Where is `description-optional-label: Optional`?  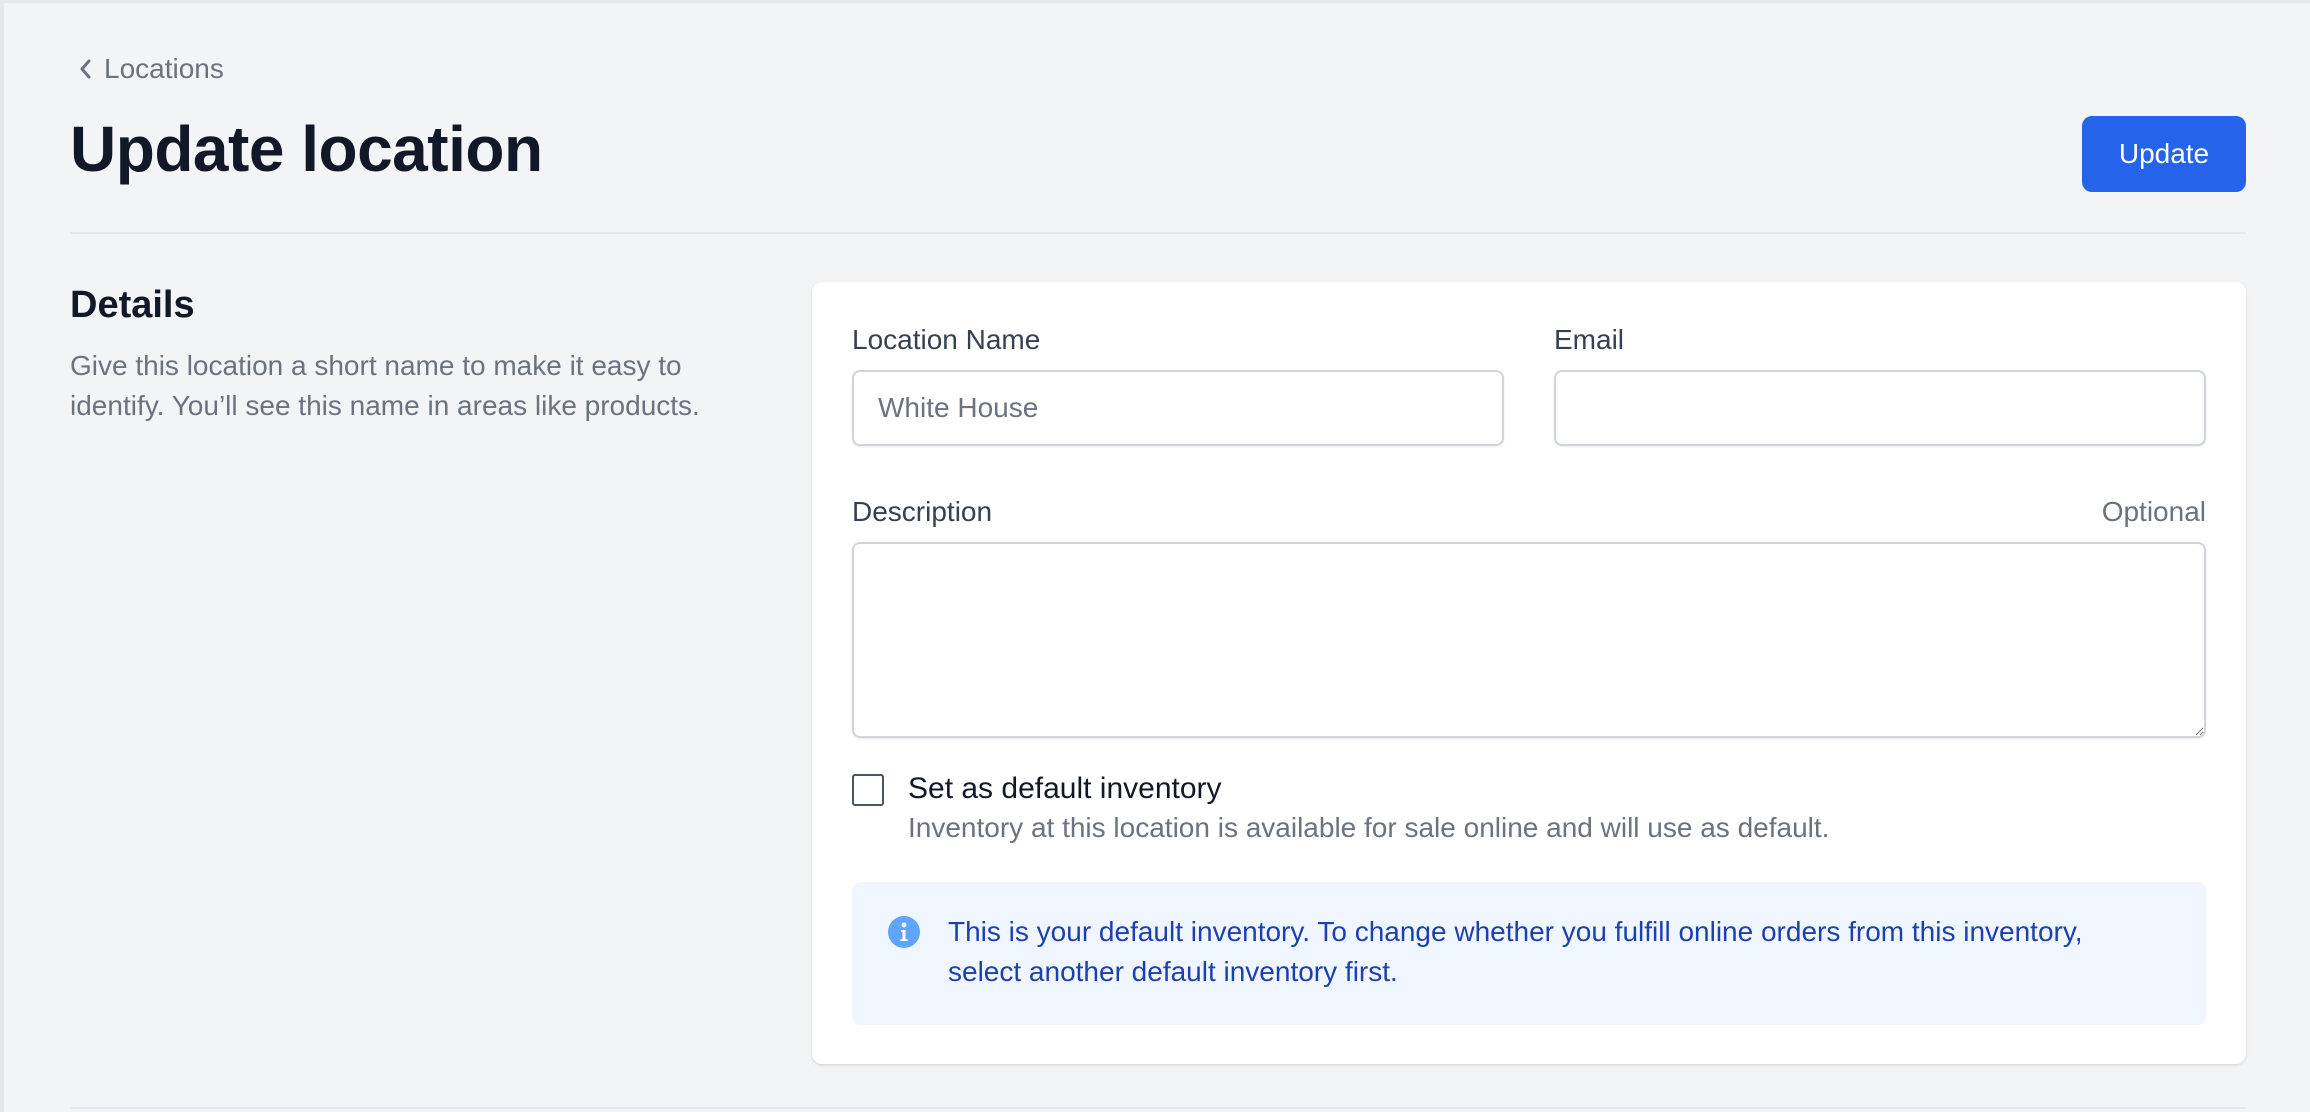 description-optional-label: Optional is located at coordinates (2153, 511).